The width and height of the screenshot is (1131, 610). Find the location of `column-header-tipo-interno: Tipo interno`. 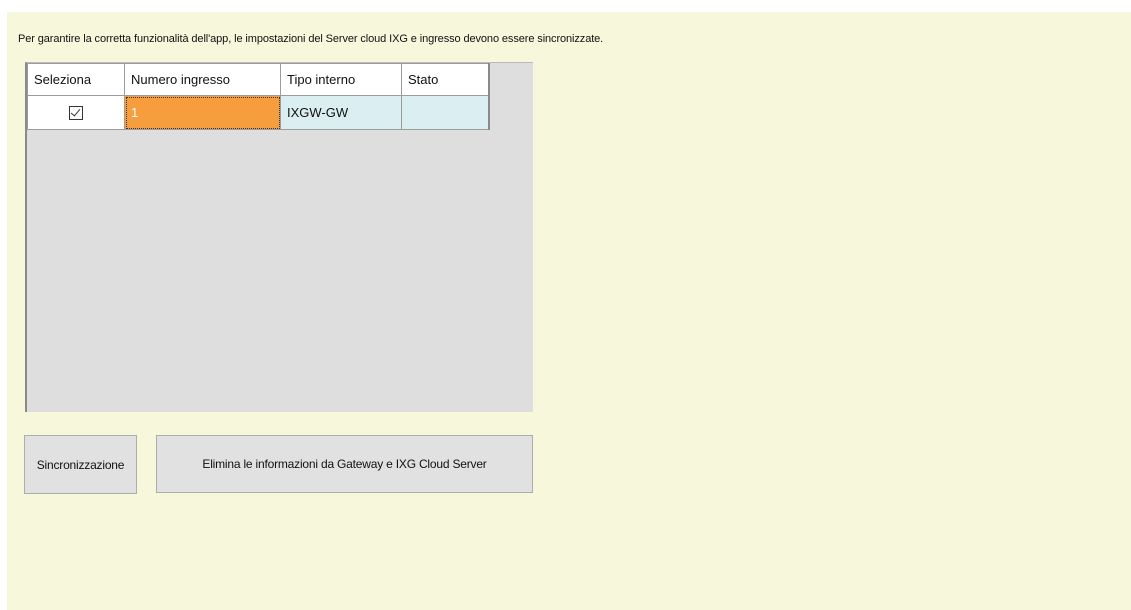

column-header-tipo-interno: Tipo interno is located at coordinates (341, 79).